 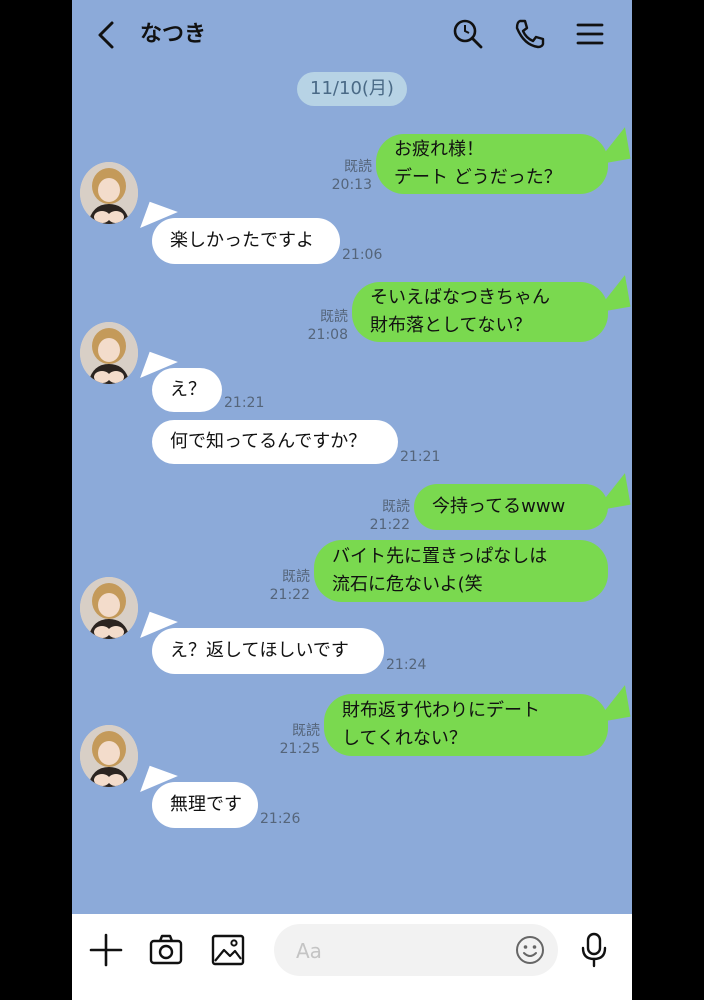 I want to click on message-text: え？, so click(x=188, y=389).